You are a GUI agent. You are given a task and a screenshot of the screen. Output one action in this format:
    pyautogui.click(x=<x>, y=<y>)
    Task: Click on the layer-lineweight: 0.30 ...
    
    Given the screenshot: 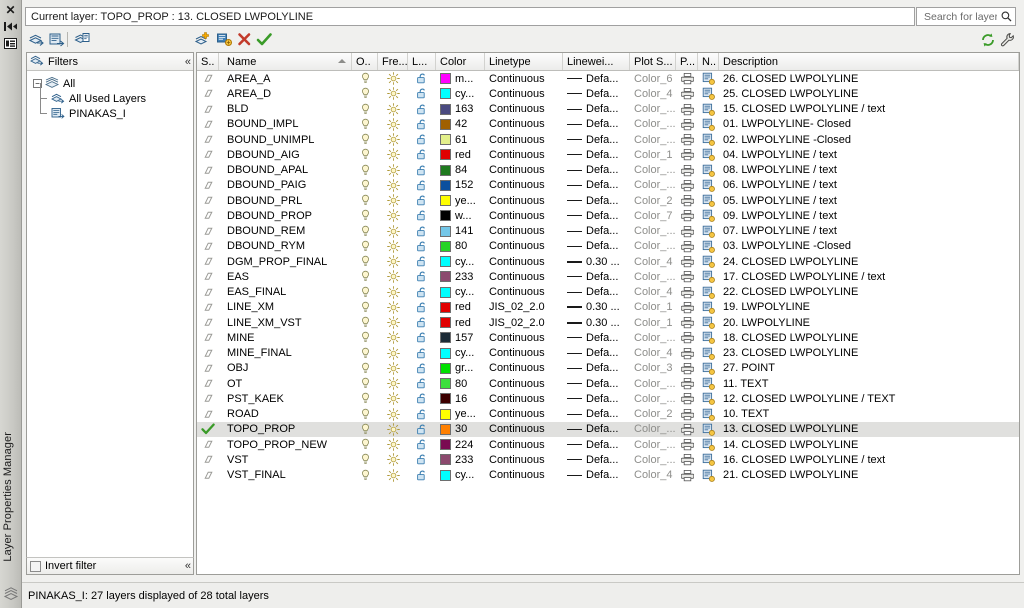 What is the action you would take?
    pyautogui.click(x=596, y=307)
    